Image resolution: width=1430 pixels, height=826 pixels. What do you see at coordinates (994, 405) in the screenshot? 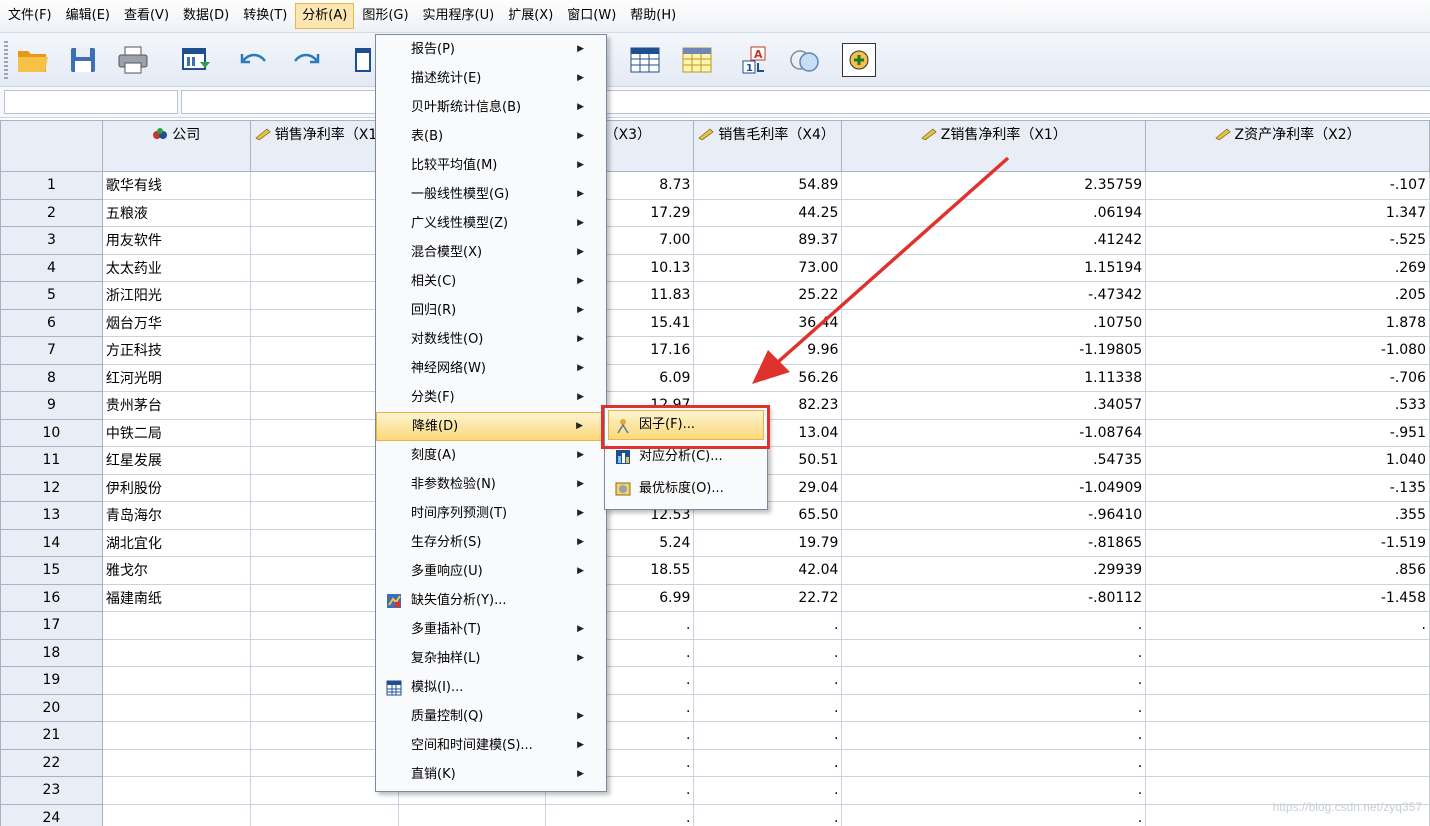
I see `table-cell: .34057` at bounding box center [994, 405].